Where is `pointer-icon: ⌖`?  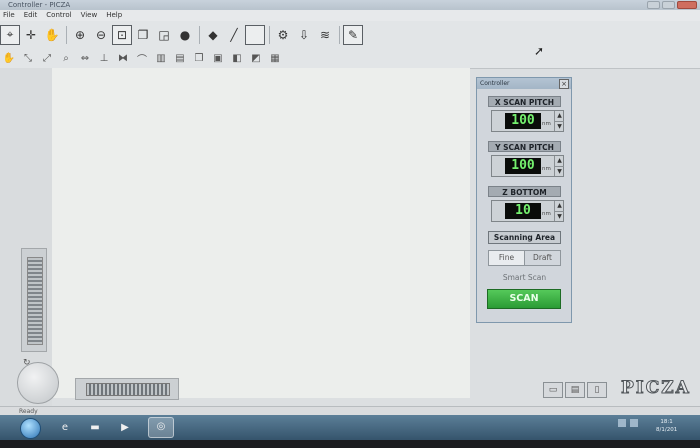
pointer-icon: ⌖ is located at coordinates (10, 34).